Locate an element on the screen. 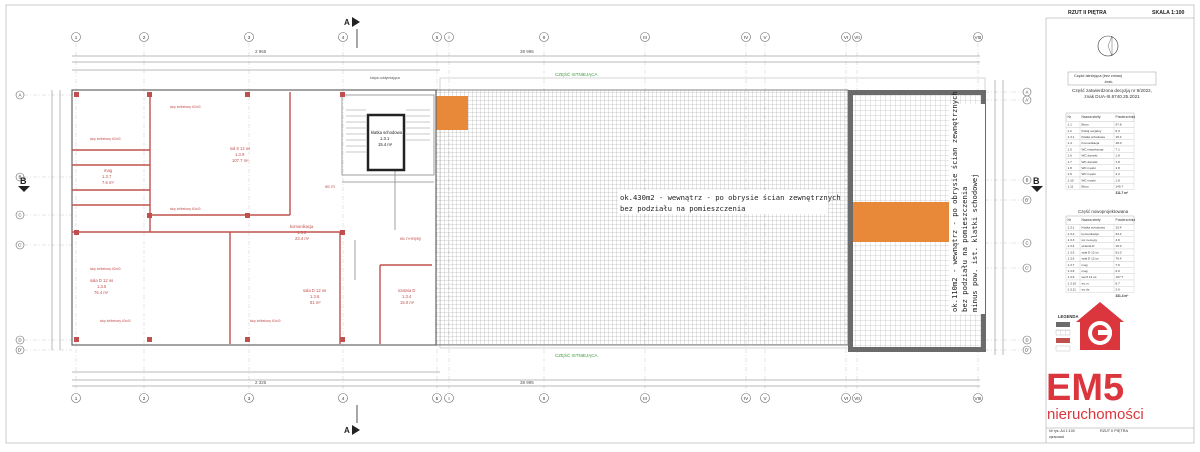  axis-bubble-VIII-bottom: VIII is located at coordinates (978, 398).